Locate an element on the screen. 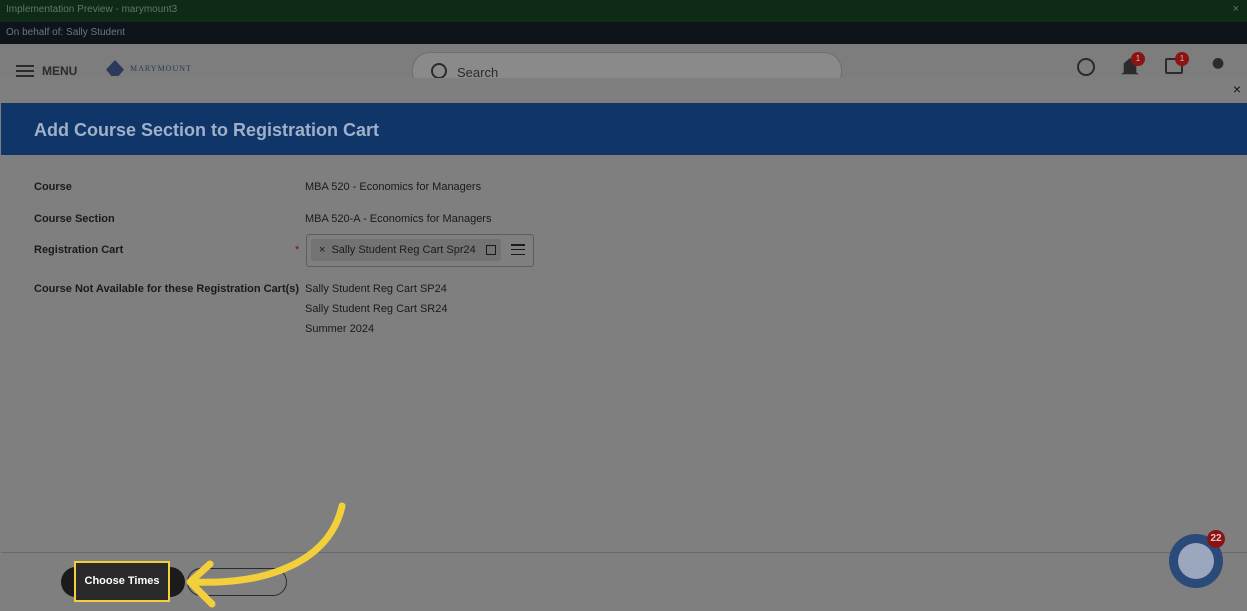 Image resolution: width=1247 pixels, height=611 pixels. tutorial-arrow-icon is located at coordinates (266, 555).